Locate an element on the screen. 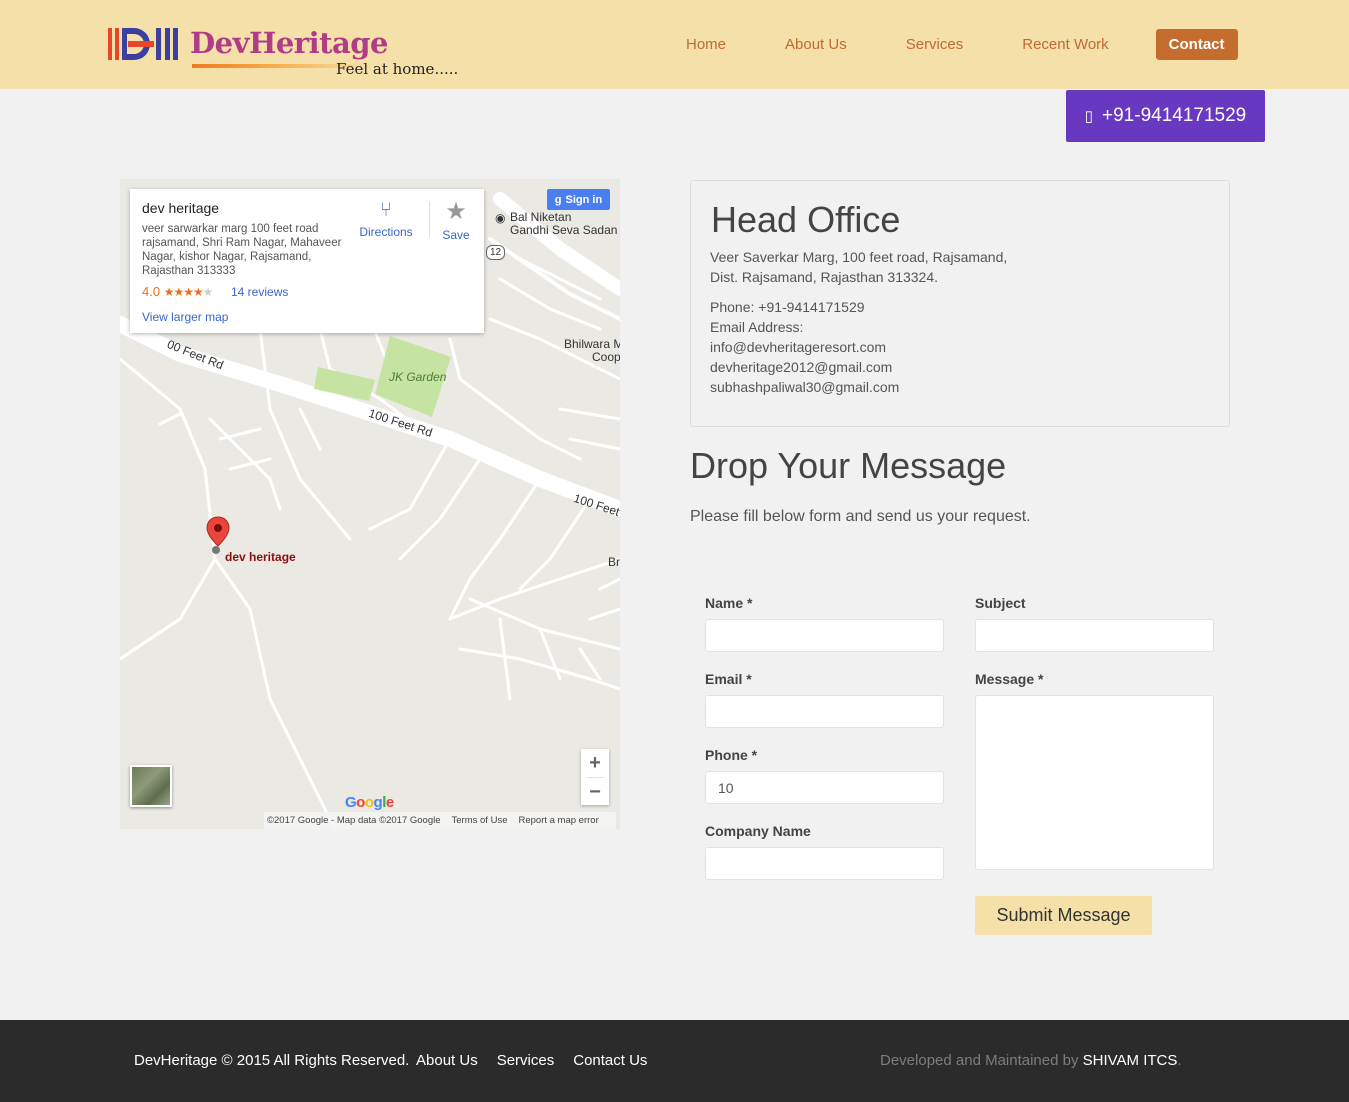  nav-services: Services is located at coordinates (935, 44).